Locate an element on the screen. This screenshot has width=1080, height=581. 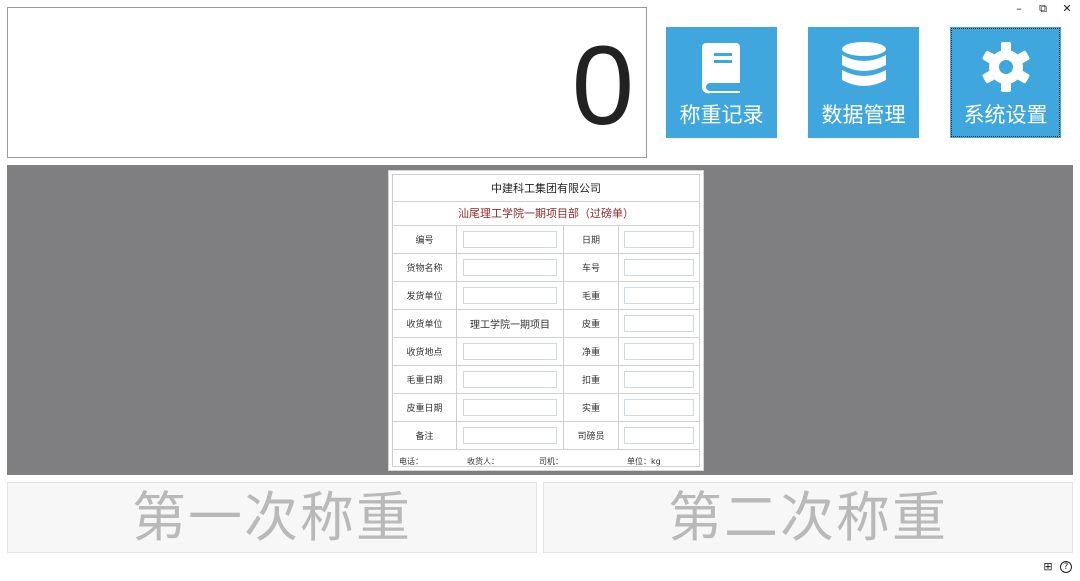
footer-receiver: 收货人： is located at coordinates (483, 461).